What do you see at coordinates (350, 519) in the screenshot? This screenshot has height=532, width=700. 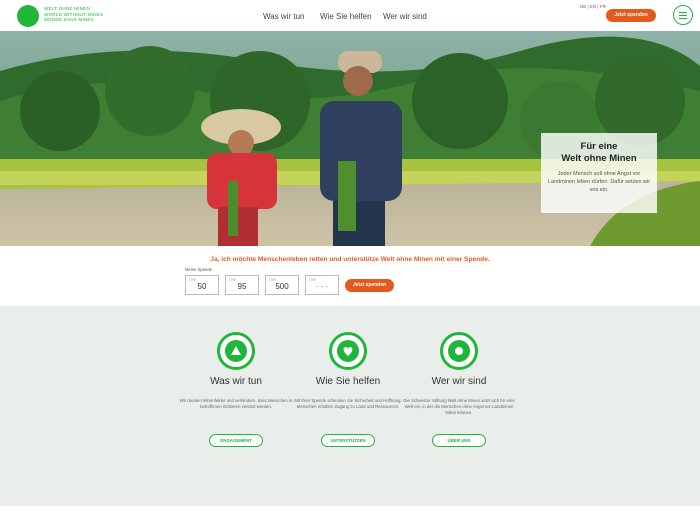 I see `footer-strip` at bounding box center [350, 519].